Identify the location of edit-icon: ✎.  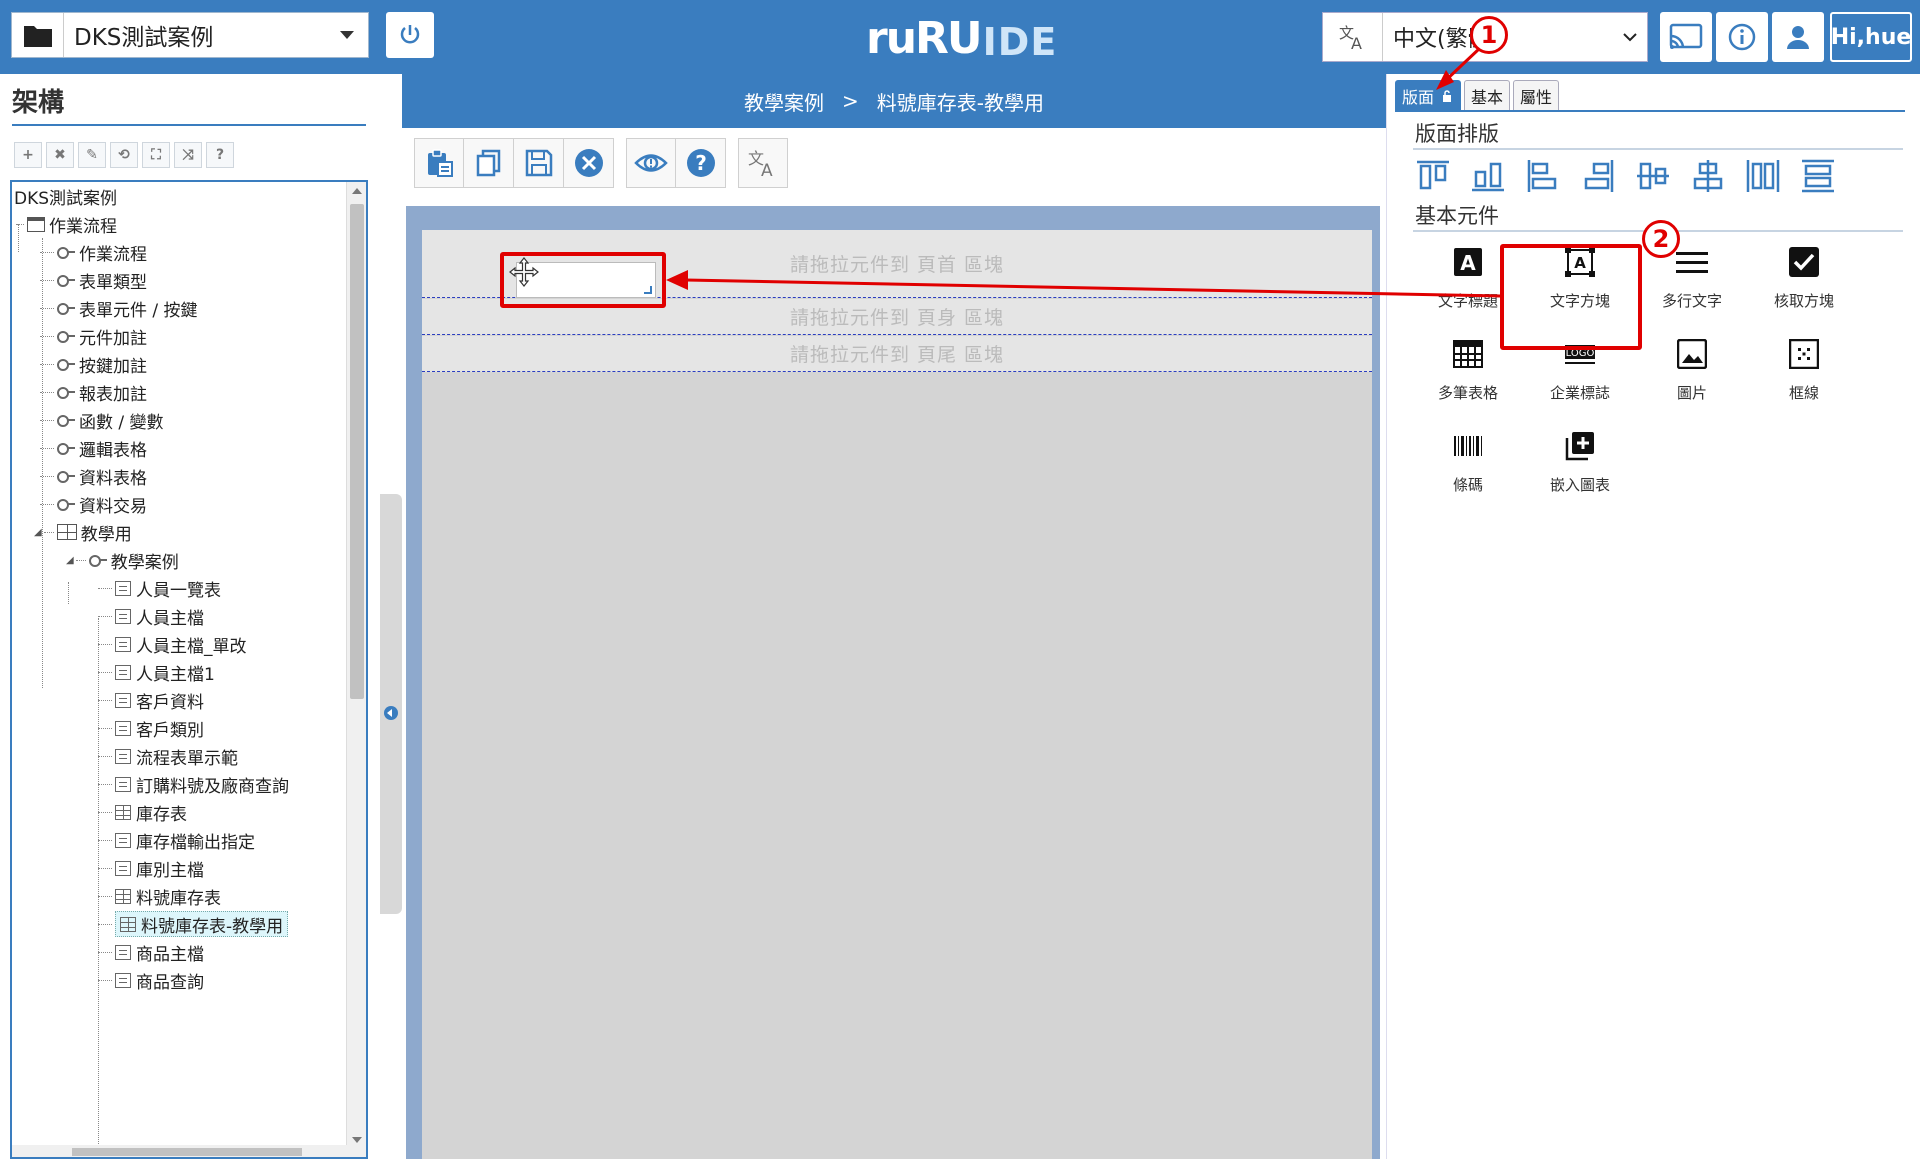
(92, 155).